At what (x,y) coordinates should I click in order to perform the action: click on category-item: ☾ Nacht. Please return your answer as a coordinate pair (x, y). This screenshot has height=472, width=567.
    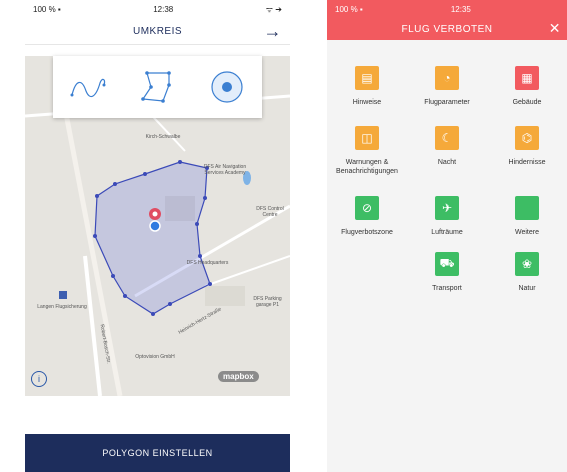
    Looking at the image, I should click on (447, 146).